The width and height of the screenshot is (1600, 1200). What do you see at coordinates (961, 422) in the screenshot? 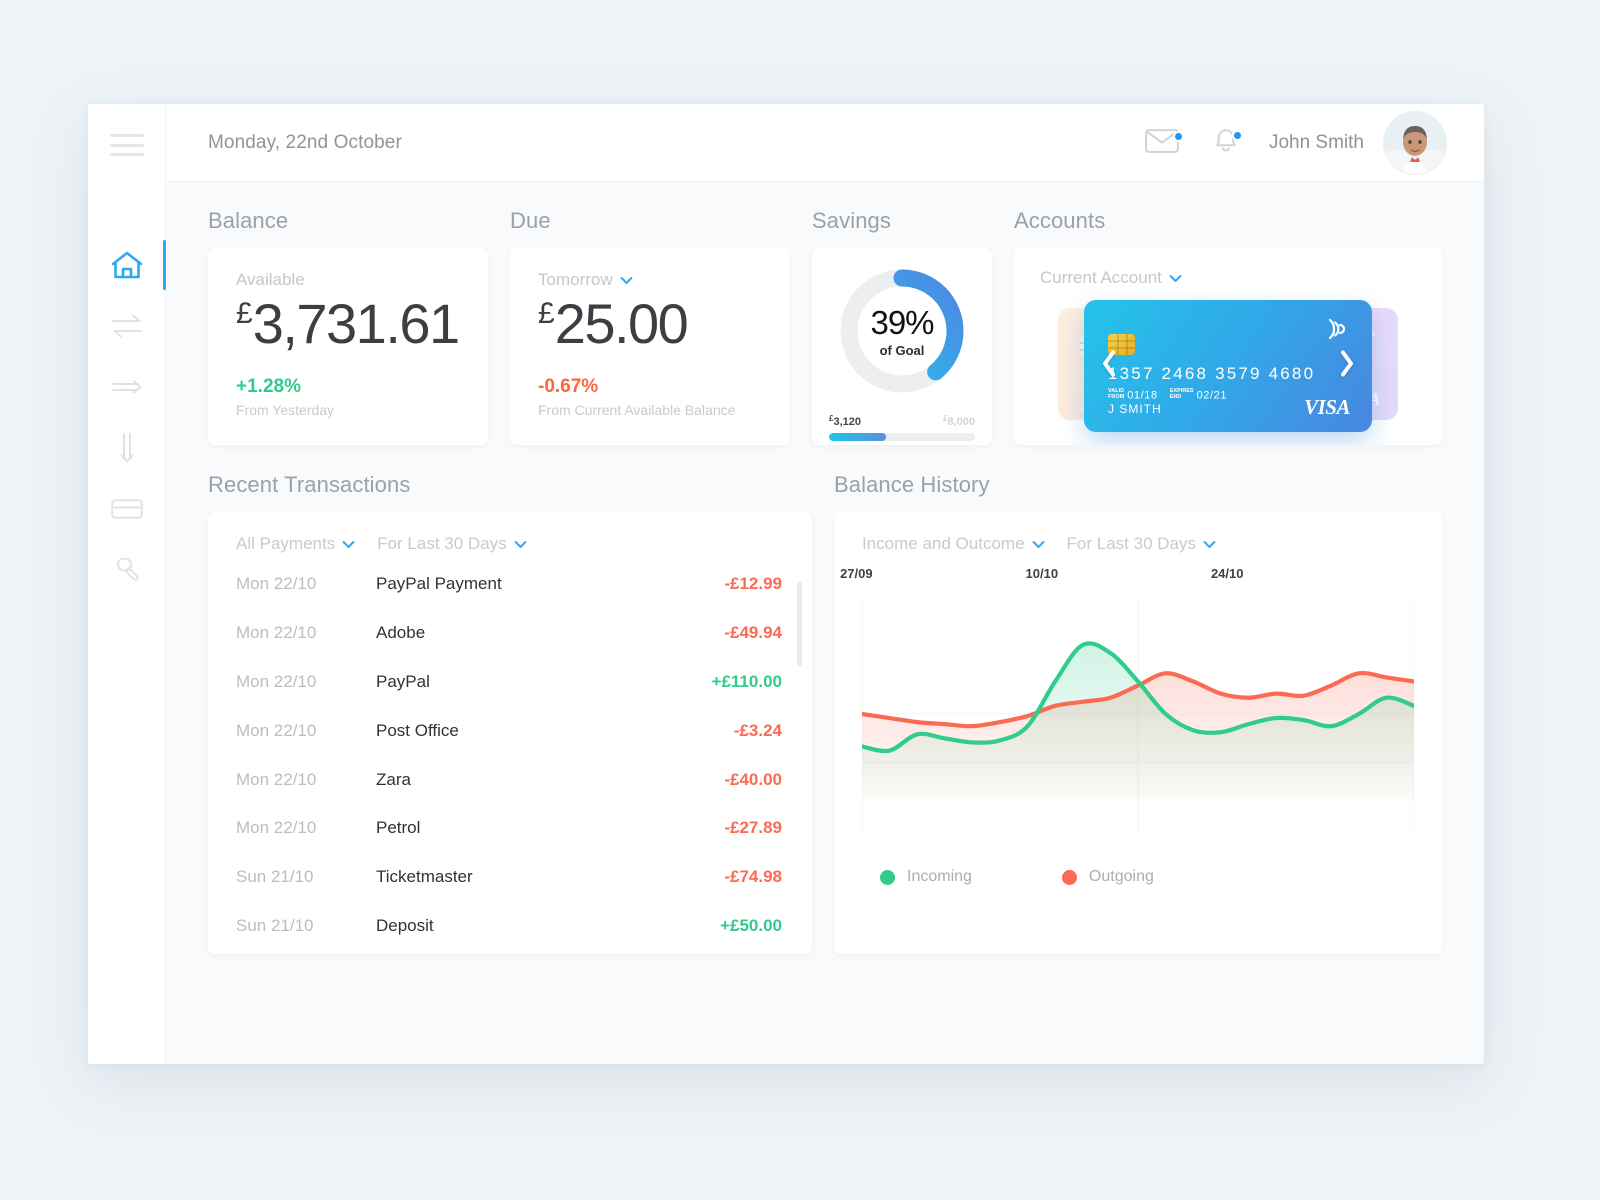
I see `savings-goal-value: 8,000` at bounding box center [961, 422].